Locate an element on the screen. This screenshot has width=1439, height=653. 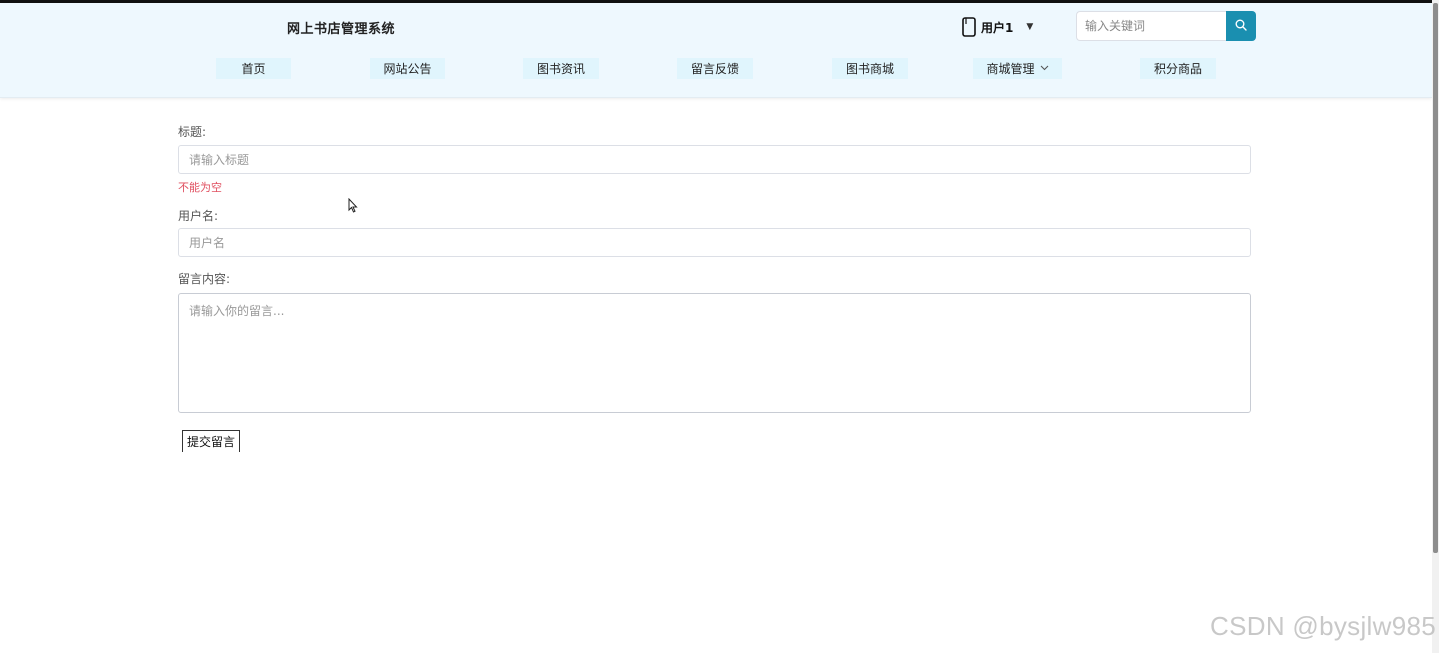
nav-item-label: 首页 is located at coordinates (253, 69).